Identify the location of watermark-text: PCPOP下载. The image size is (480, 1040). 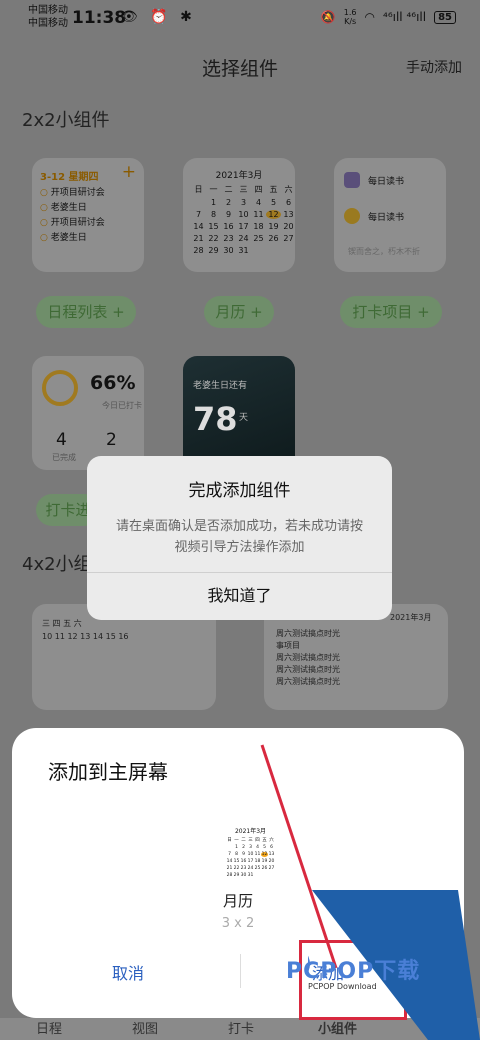
(353, 971).